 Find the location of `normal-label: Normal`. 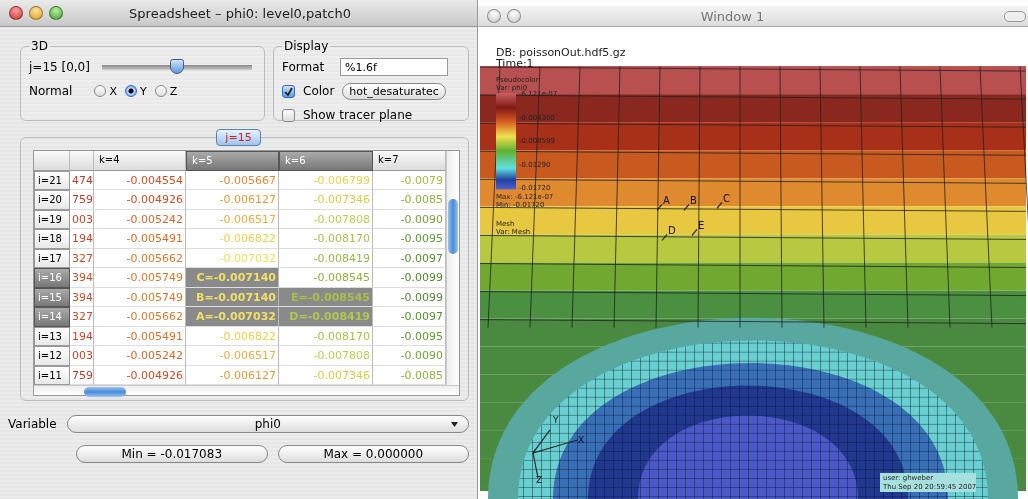

normal-label: Normal is located at coordinates (51, 91).